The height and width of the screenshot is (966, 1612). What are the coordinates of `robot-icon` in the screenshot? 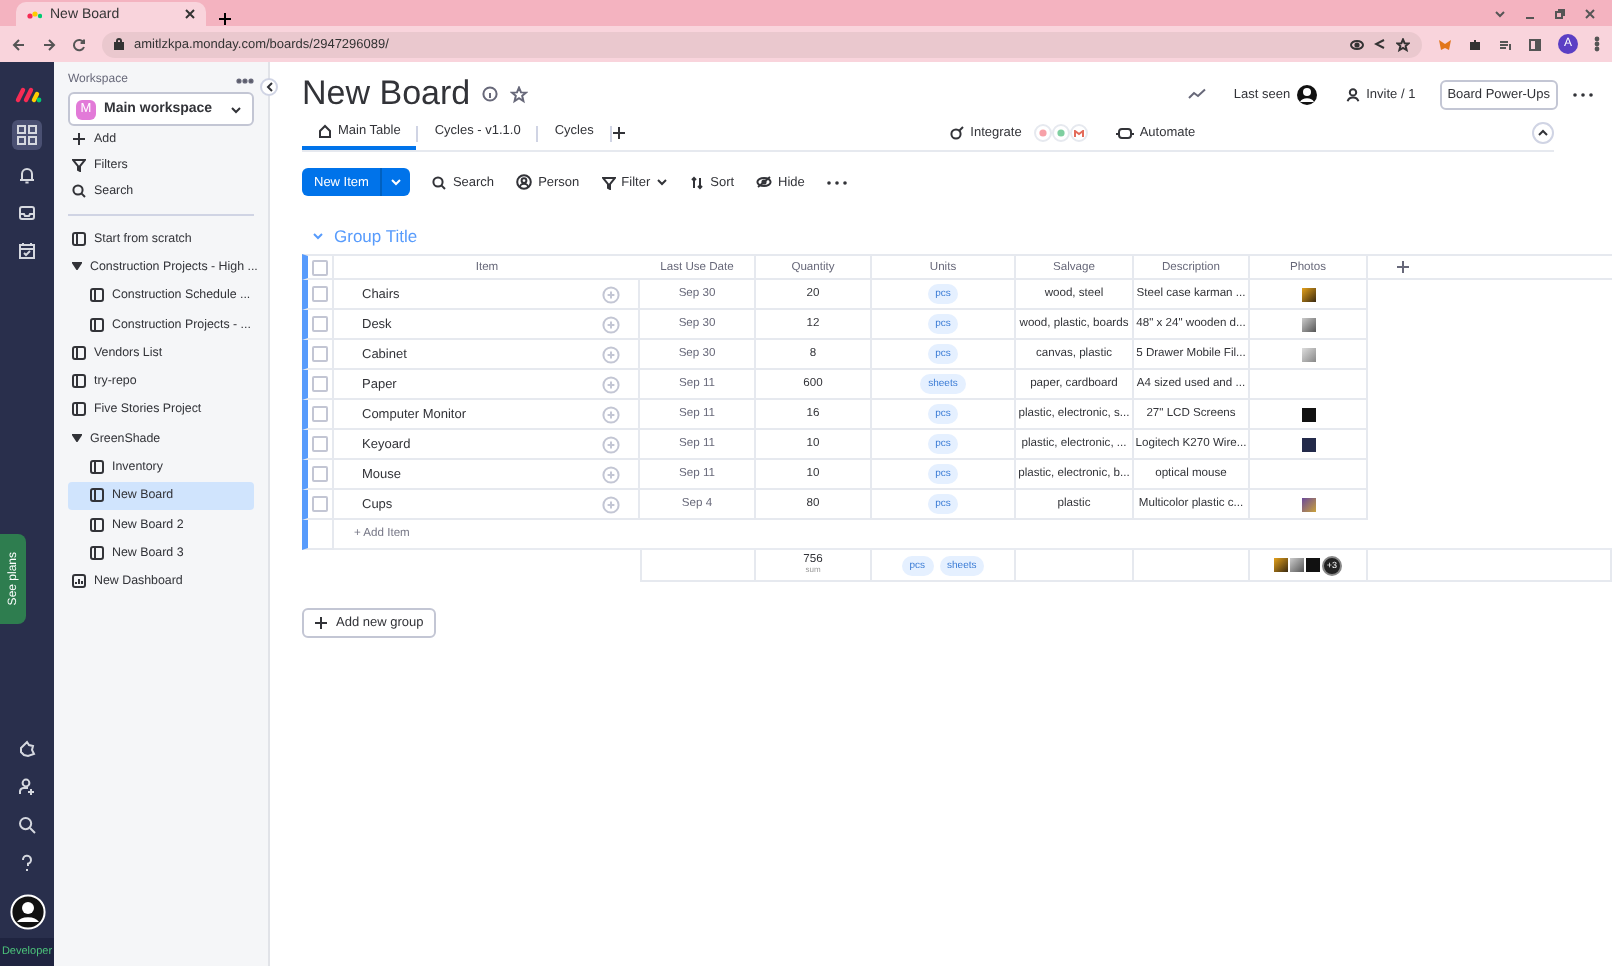 It's located at (1124, 133).